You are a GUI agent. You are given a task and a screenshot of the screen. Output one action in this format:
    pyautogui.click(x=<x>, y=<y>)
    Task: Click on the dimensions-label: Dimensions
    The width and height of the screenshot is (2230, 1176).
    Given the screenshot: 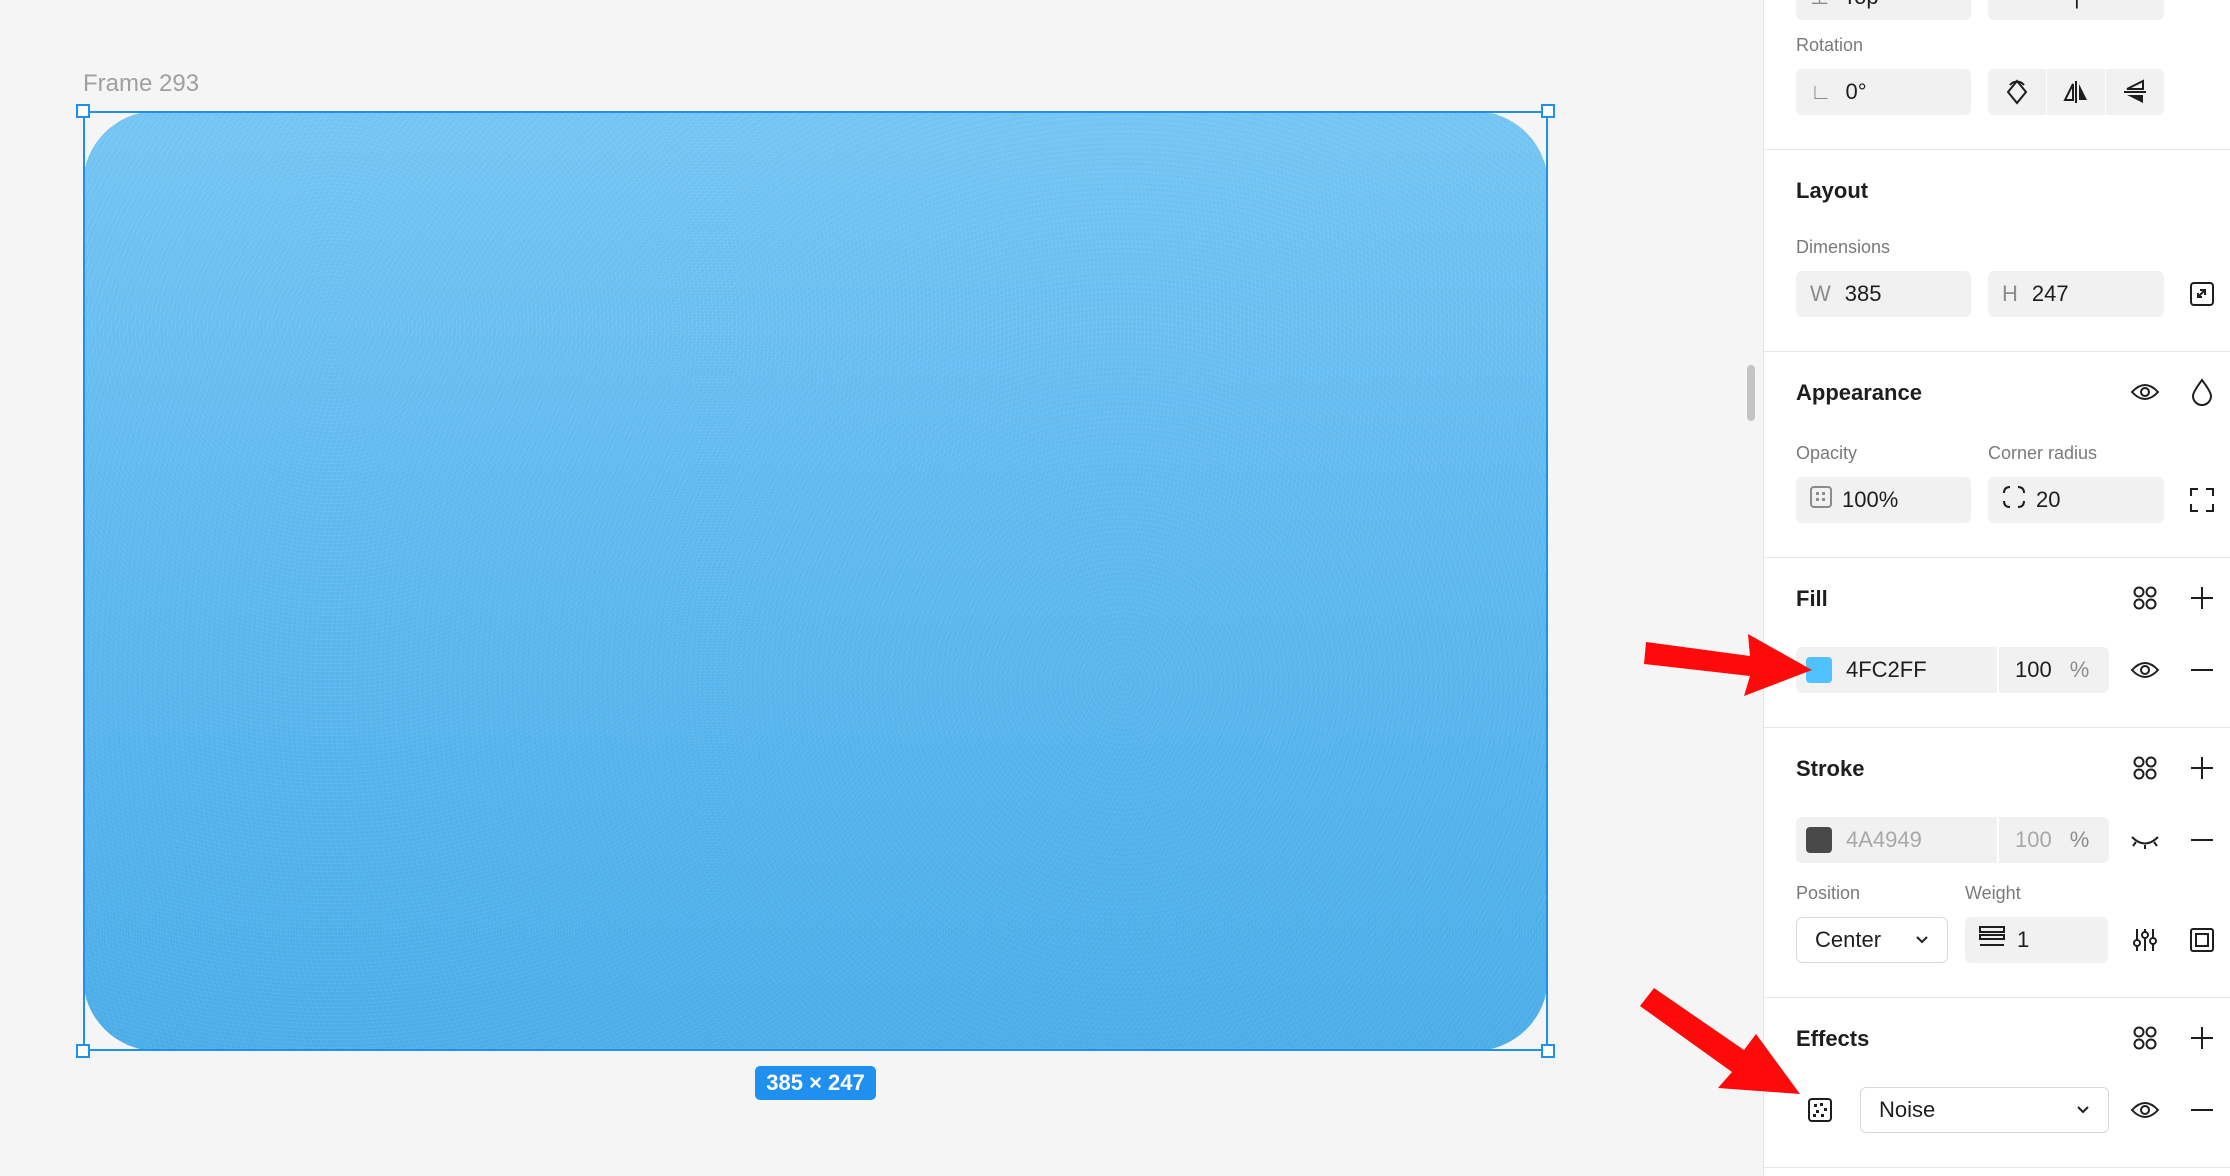 What is the action you would take?
    pyautogui.click(x=1843, y=247)
    